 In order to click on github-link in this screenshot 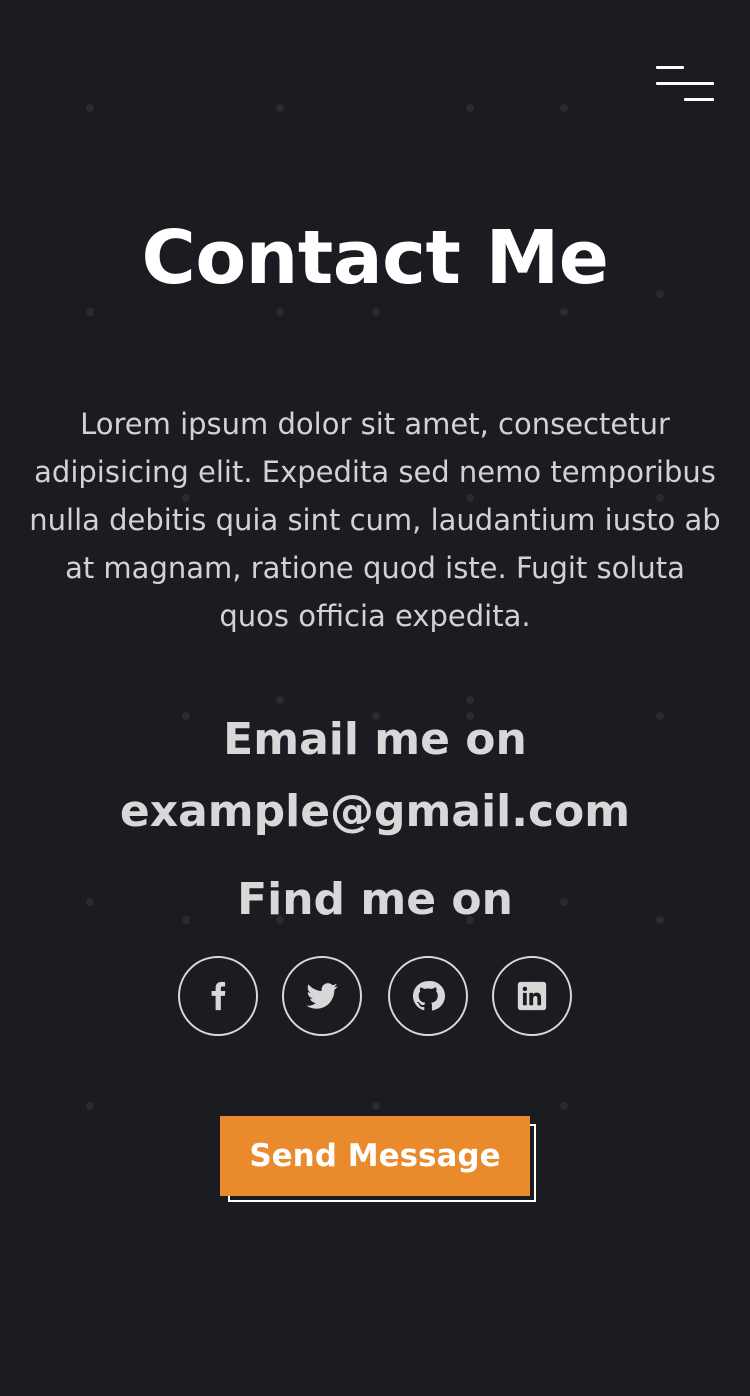, I will do `click(428, 996)`.